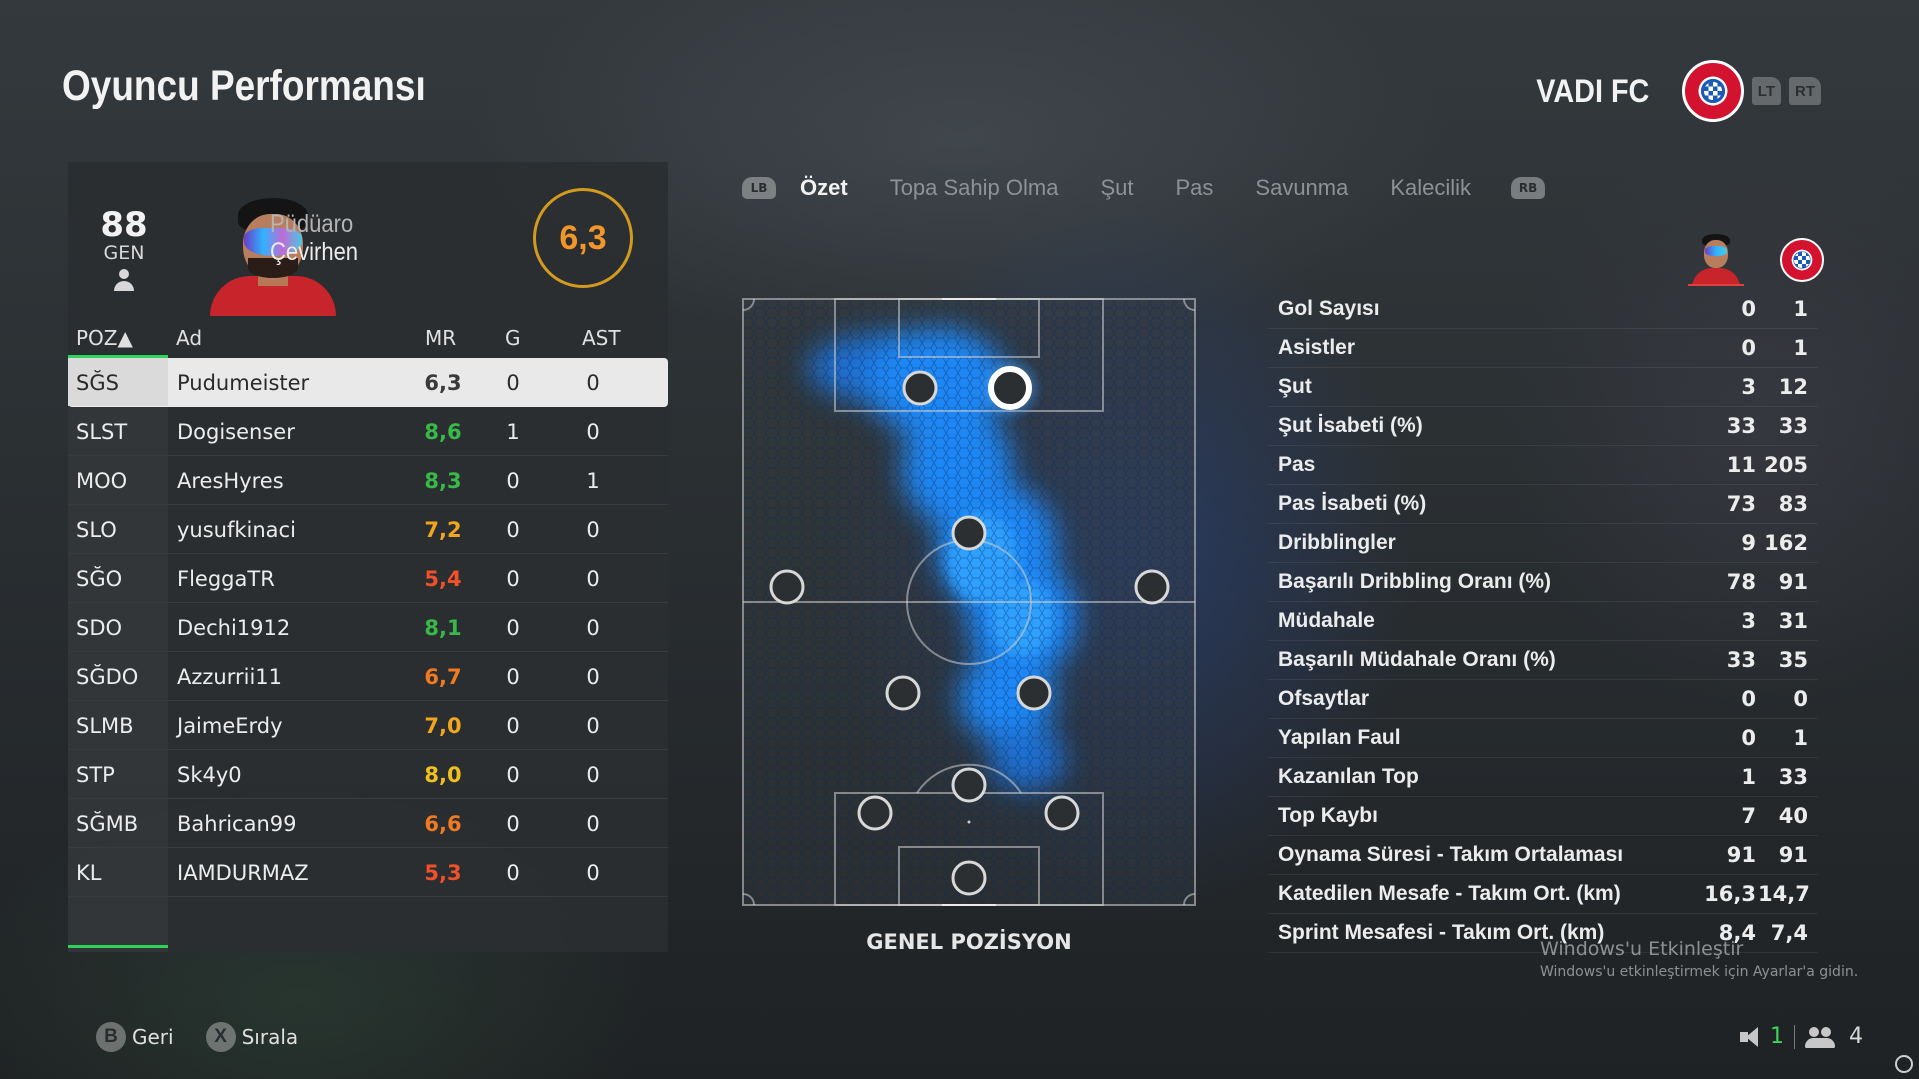 This screenshot has height=1079, width=1919. I want to click on table-row: SLO yusufkinaci 7,2 0 0, so click(368, 529).